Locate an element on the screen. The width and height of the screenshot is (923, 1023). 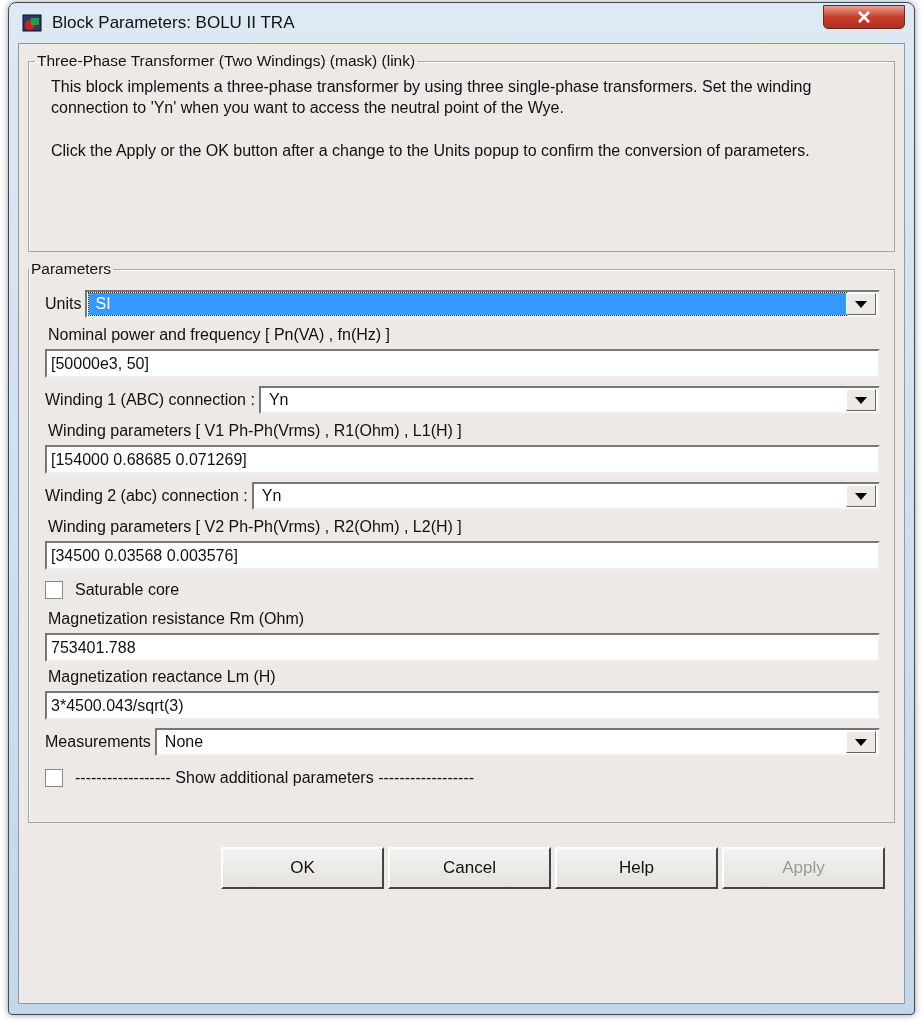
field-label: Magnetization resistance Rm (Ohm) is located at coordinates (176, 619).